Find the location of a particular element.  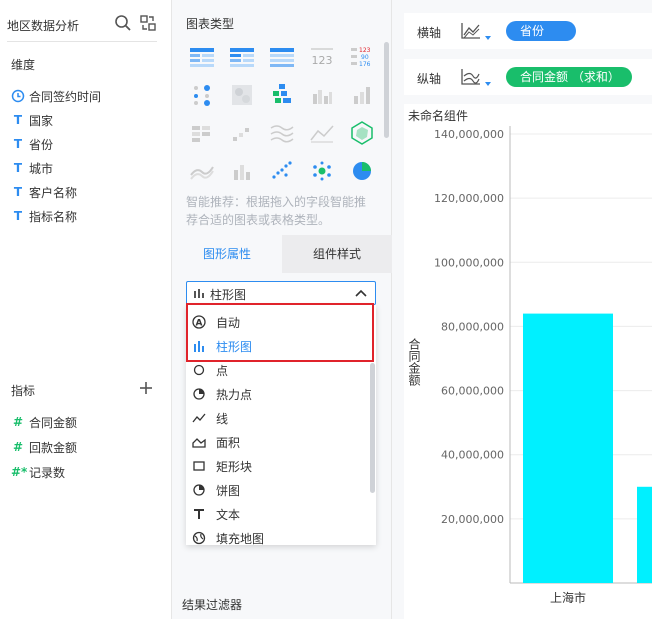

stream-line-icon is located at coordinates (202, 171).